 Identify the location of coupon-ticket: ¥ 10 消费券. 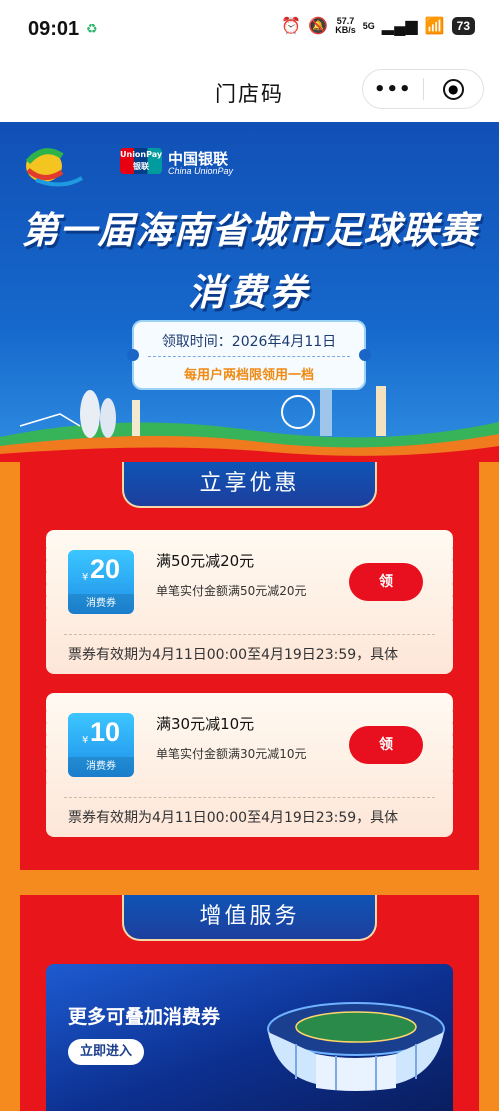
(101, 745).